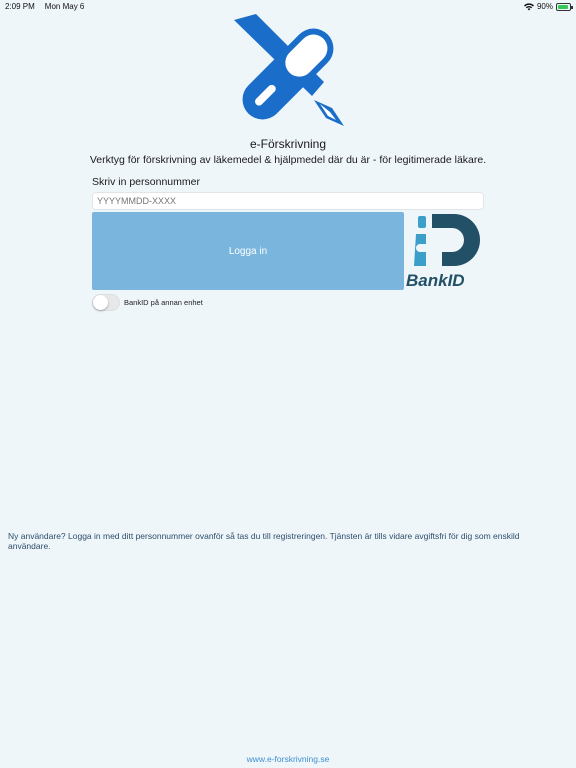  Describe the element at coordinates (289, 70) in the screenshot. I see `app-logo-icon` at that location.